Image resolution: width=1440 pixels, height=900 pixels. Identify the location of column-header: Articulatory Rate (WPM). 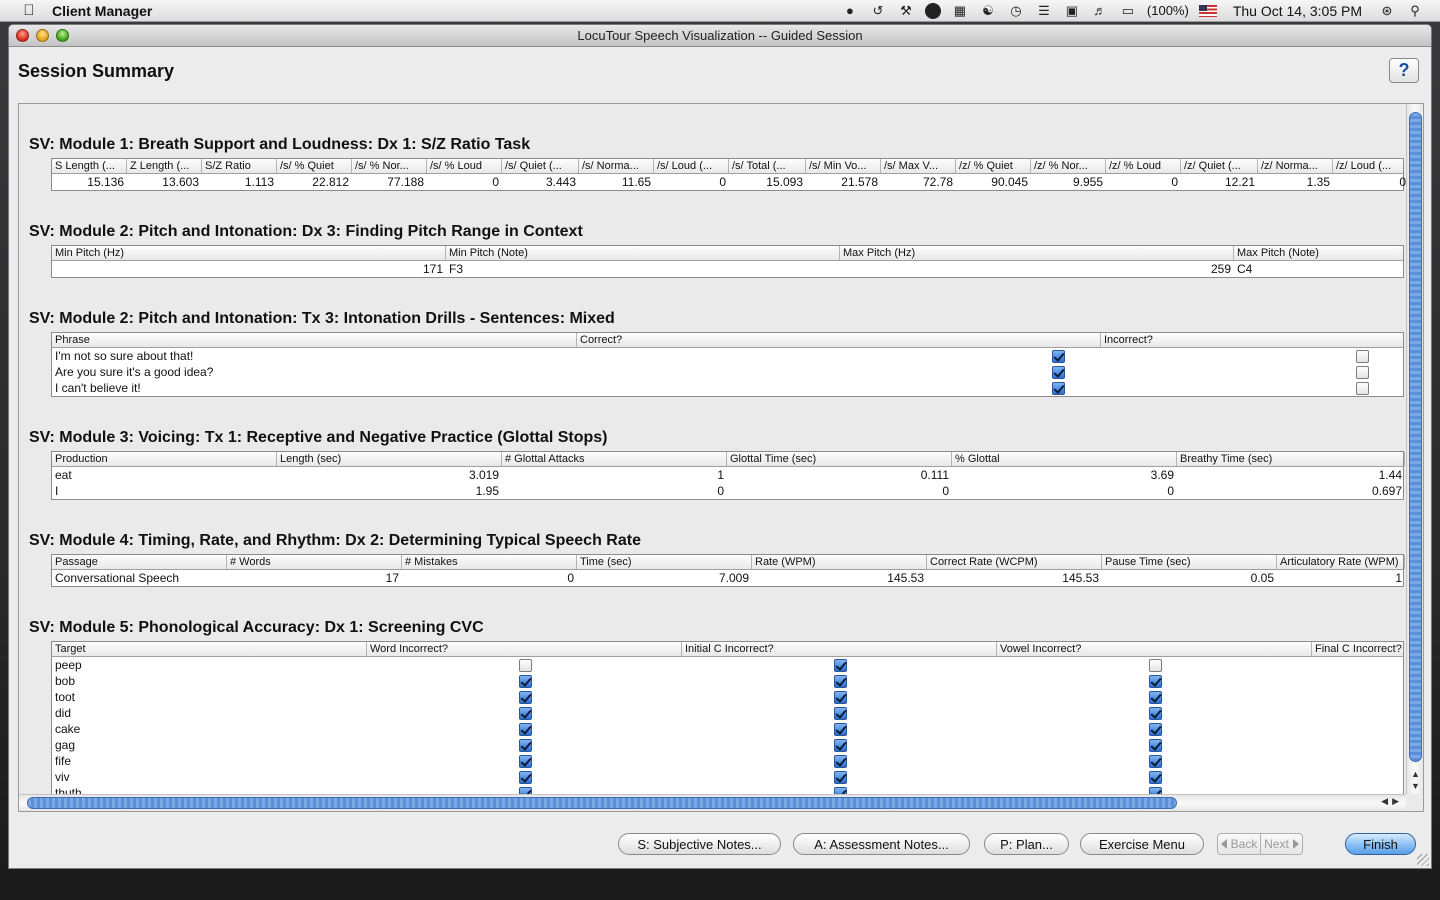
(1341, 562).